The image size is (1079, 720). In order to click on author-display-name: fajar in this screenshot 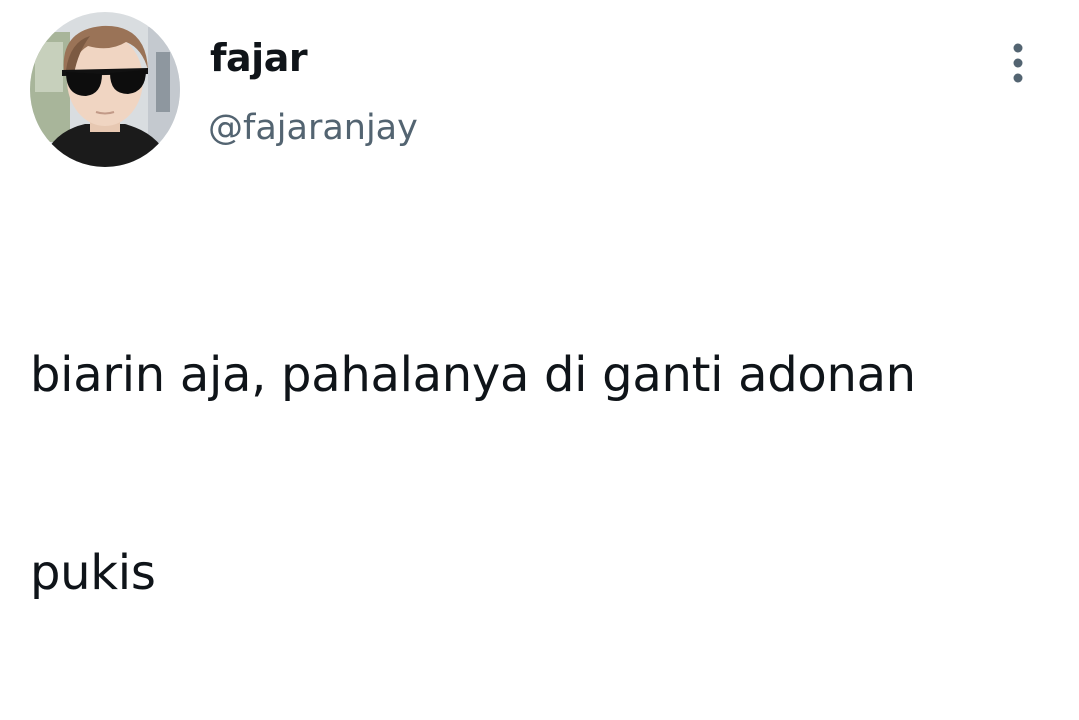, I will do `click(259, 58)`.